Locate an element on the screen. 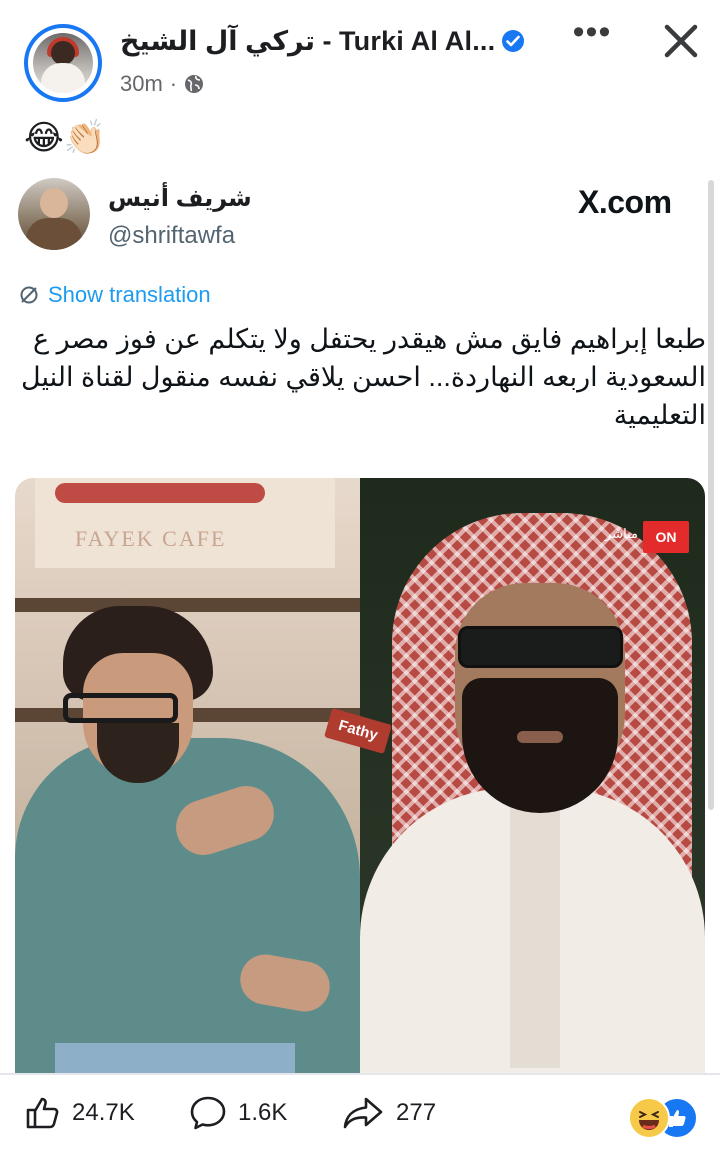  cafe-sign-text: FAYEK CAFE is located at coordinates (151, 538).